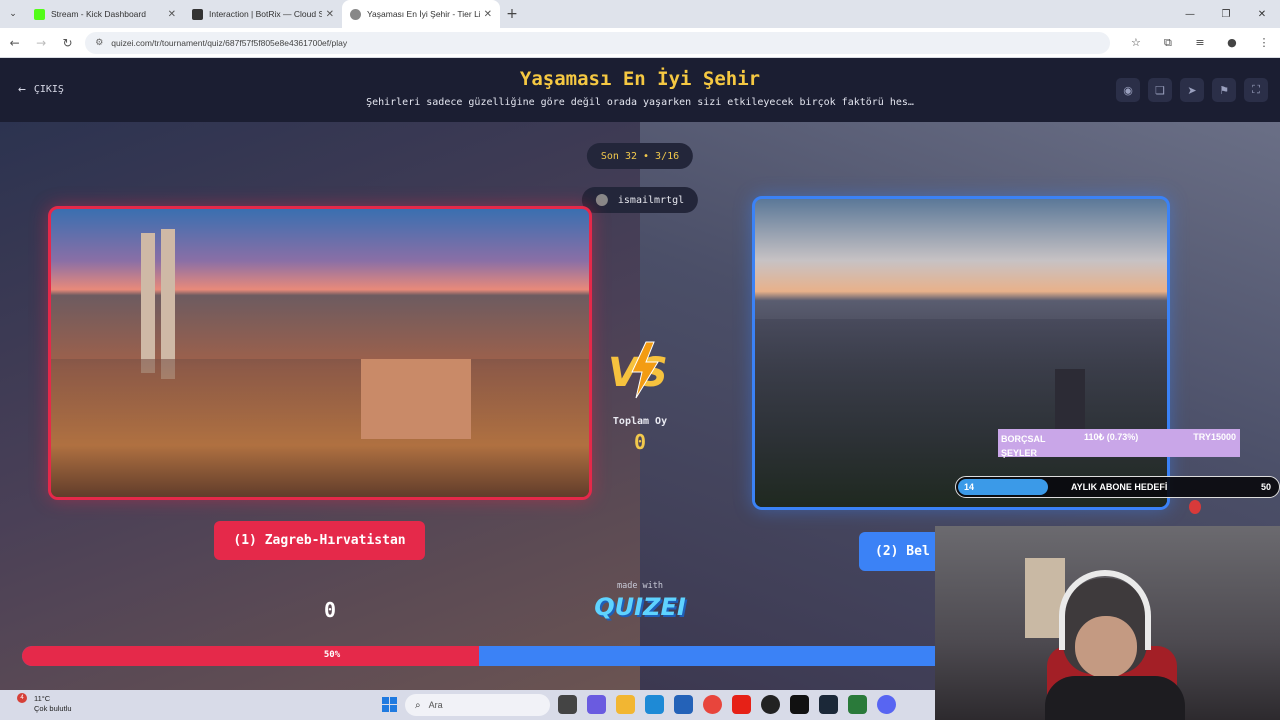  I want to click on weather-condition: Çok bulutlu, so click(53, 708).